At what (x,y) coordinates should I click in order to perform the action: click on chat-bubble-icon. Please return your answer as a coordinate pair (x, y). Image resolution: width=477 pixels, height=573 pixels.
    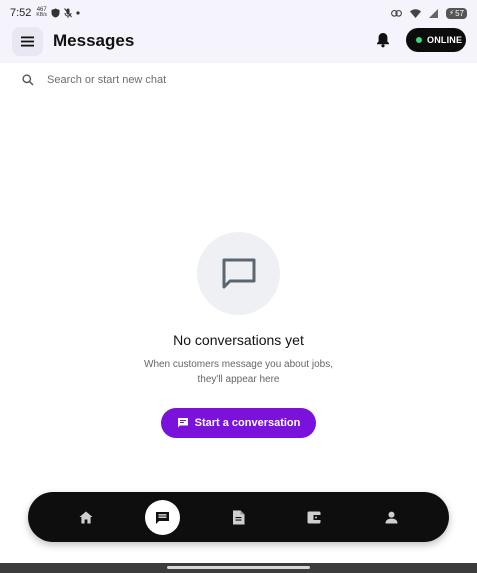
    Looking at the image, I should click on (238, 273).